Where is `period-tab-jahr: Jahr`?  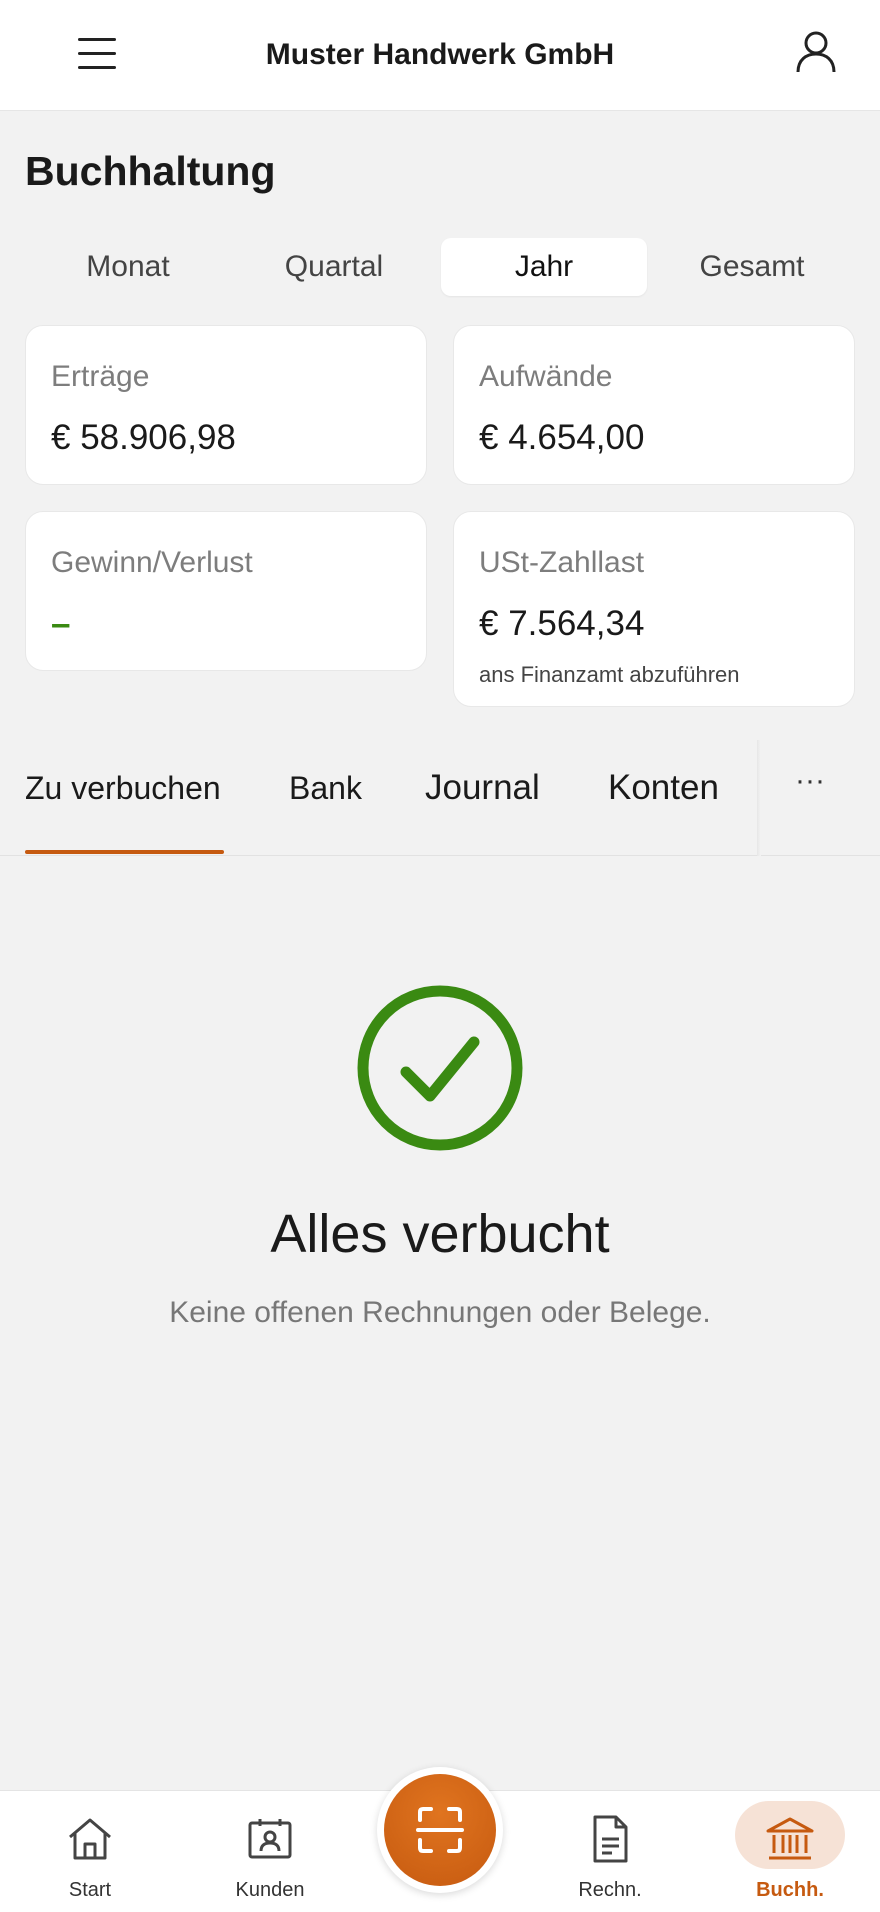
period-tab-jahr: Jahr is located at coordinates (544, 267).